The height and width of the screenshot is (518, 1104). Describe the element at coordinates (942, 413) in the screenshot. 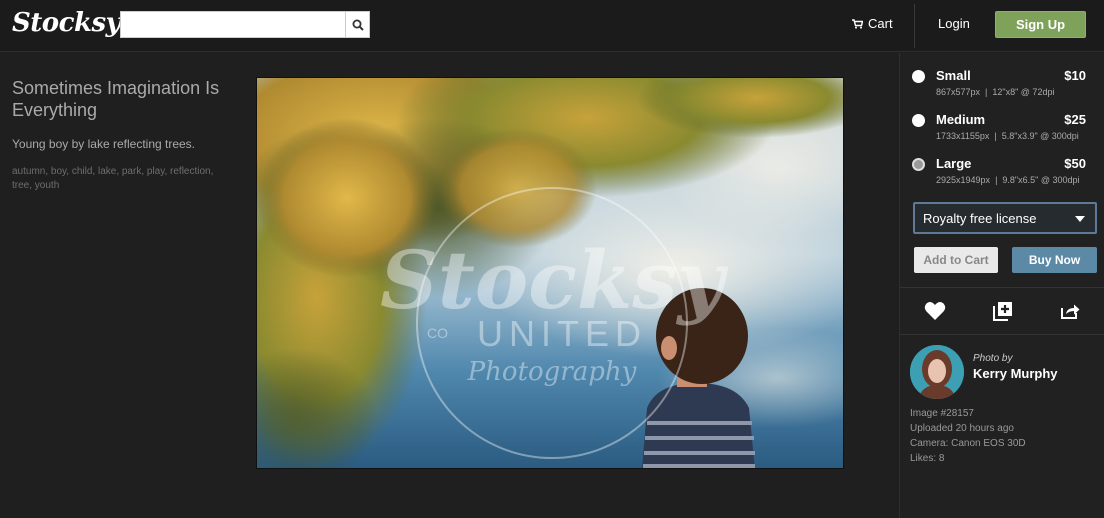

I see `image-id: Image #28157` at that location.